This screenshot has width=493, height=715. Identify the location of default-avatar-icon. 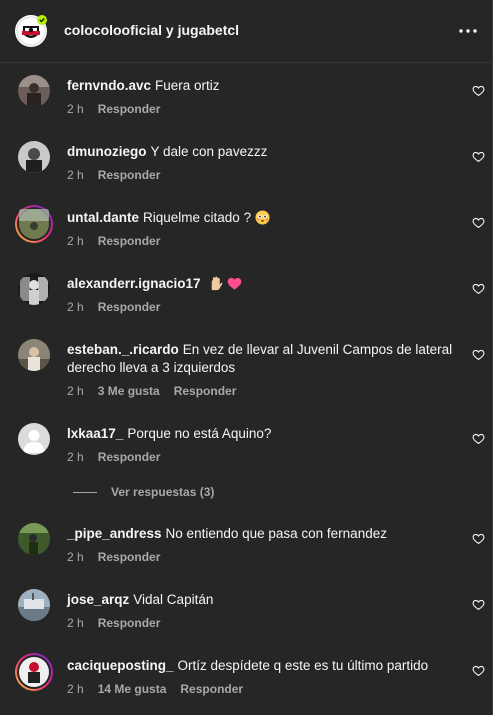
(34, 439).